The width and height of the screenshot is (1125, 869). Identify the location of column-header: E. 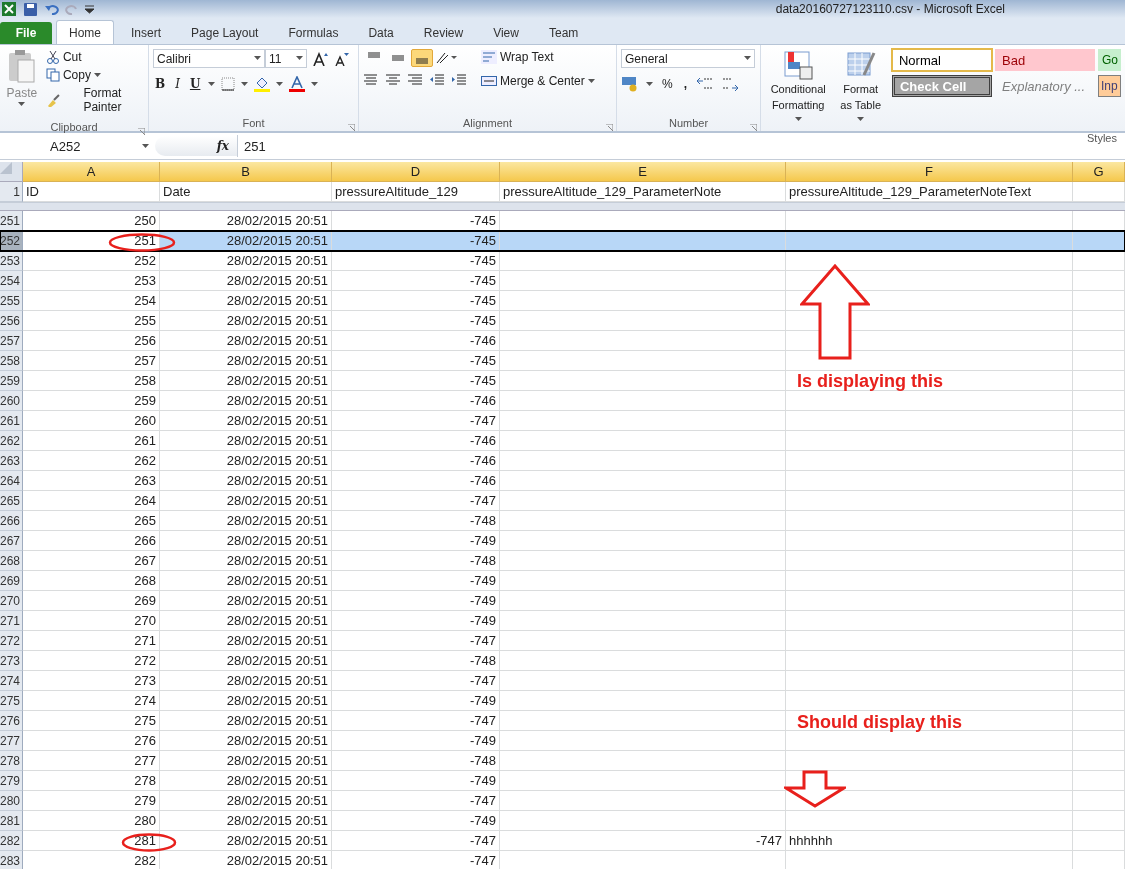
(643, 172).